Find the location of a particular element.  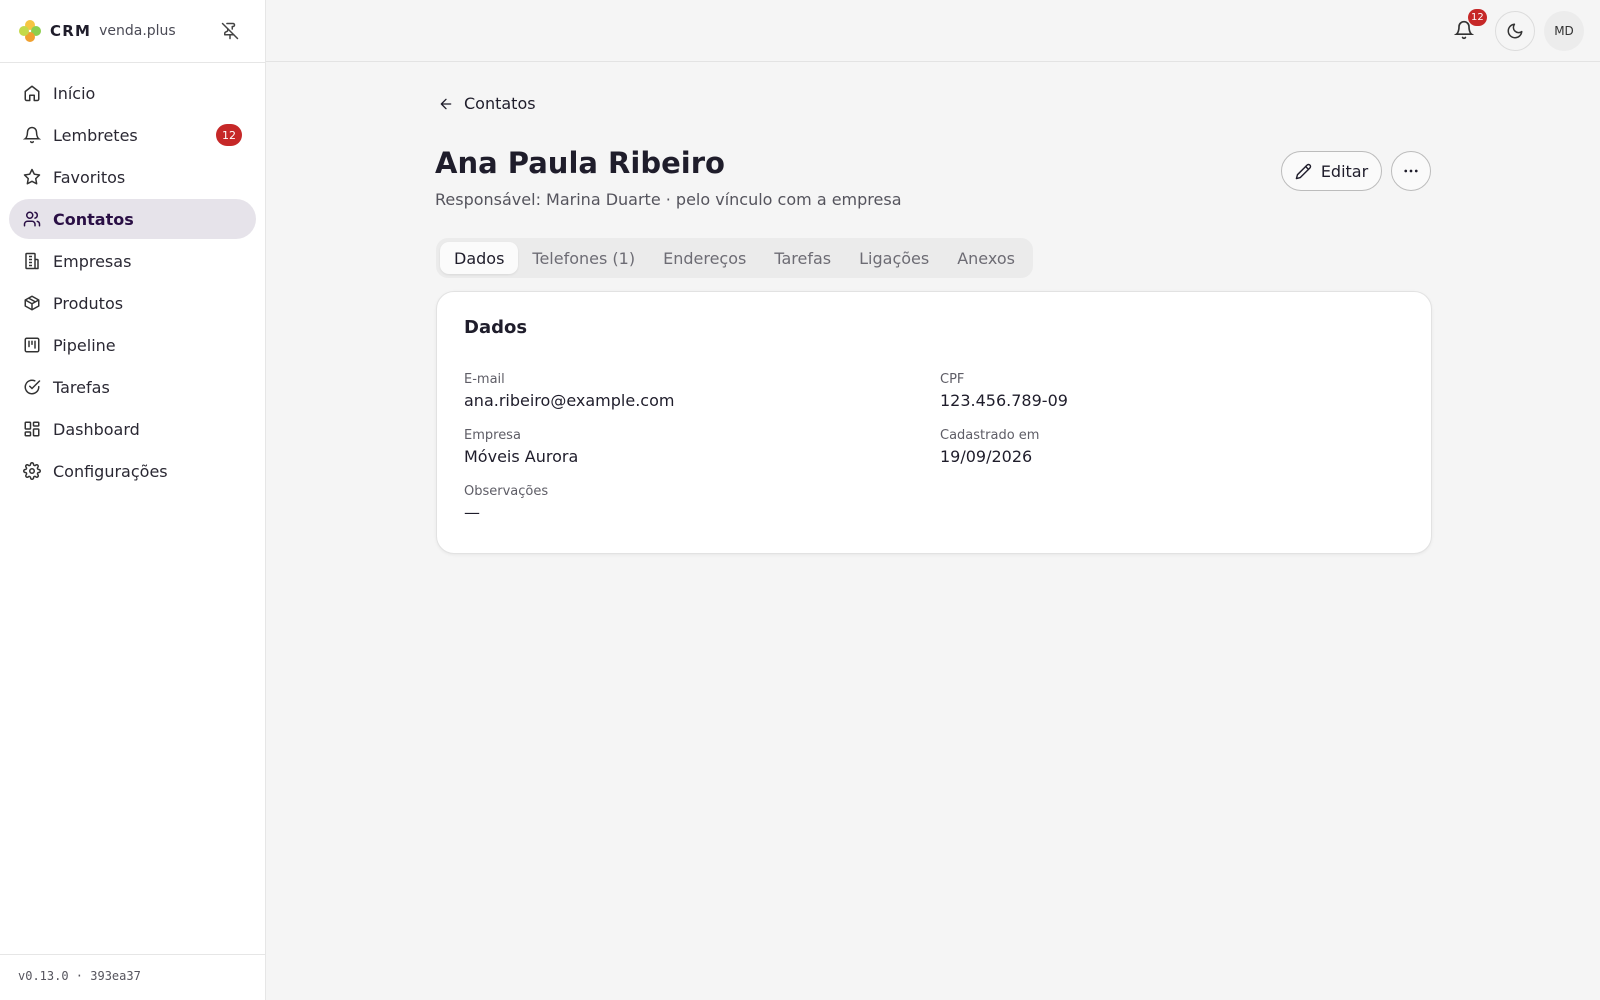

moon-icon is located at coordinates (1515, 31).